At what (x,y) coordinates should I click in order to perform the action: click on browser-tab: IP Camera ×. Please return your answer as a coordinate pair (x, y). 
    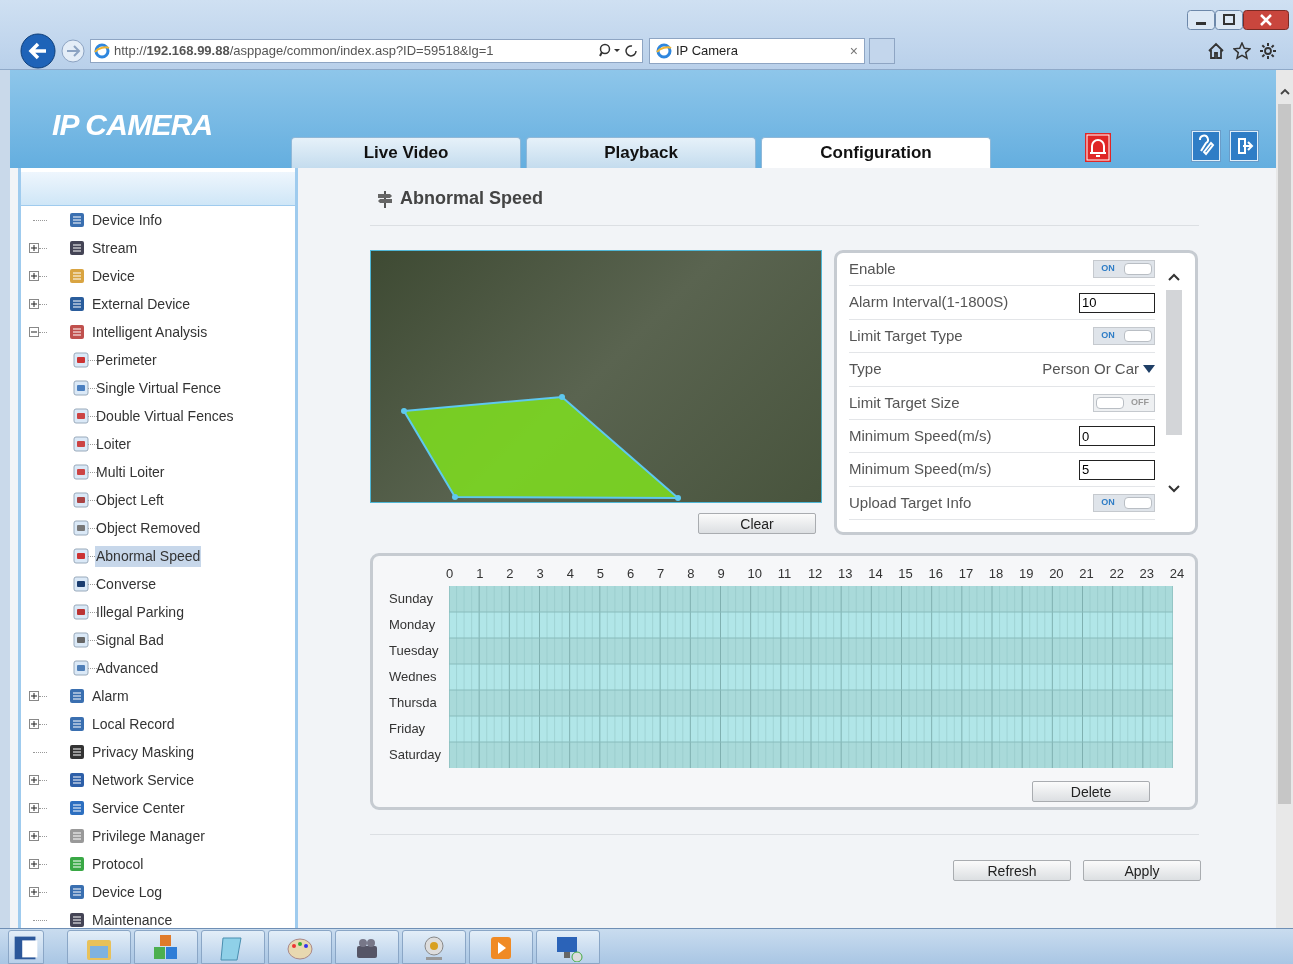
    Looking at the image, I should click on (757, 51).